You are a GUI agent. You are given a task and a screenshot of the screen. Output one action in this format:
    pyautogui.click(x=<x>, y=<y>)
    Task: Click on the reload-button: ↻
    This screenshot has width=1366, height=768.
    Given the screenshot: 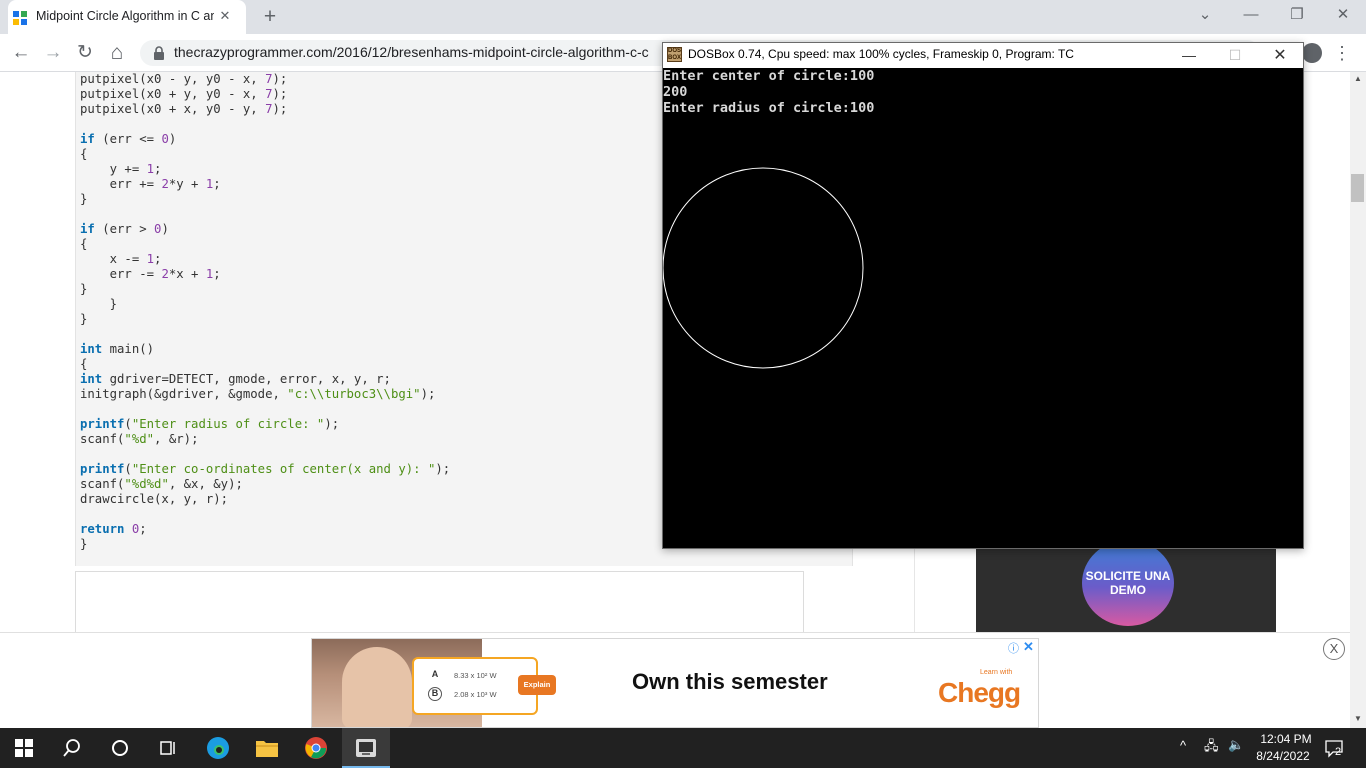 What is the action you would take?
    pyautogui.click(x=85, y=53)
    